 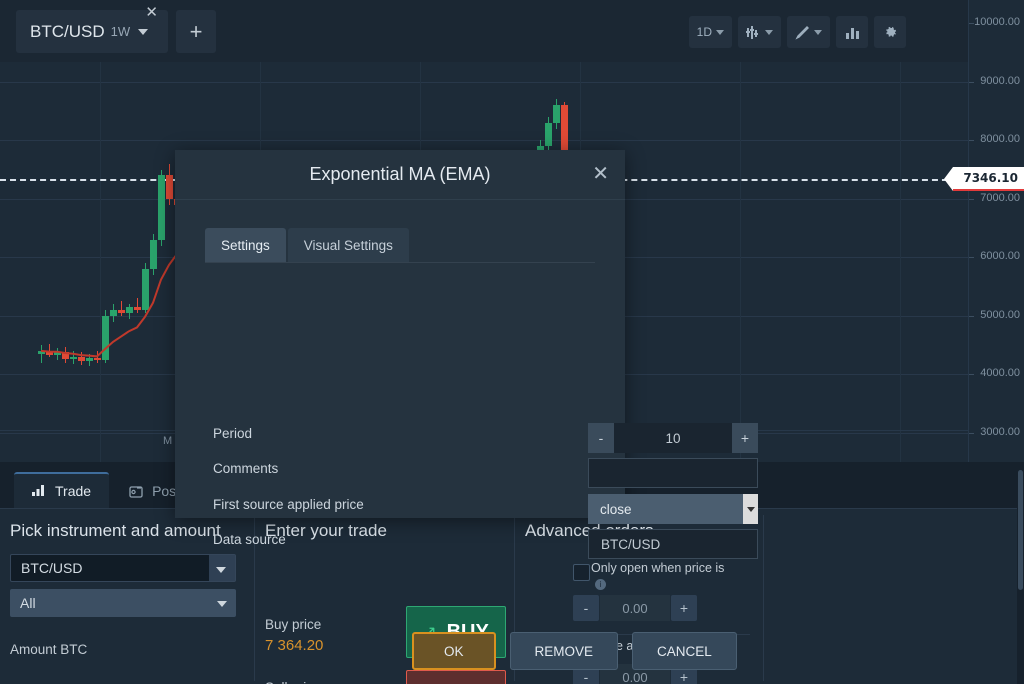 I want to click on period-value: 10, so click(x=673, y=438).